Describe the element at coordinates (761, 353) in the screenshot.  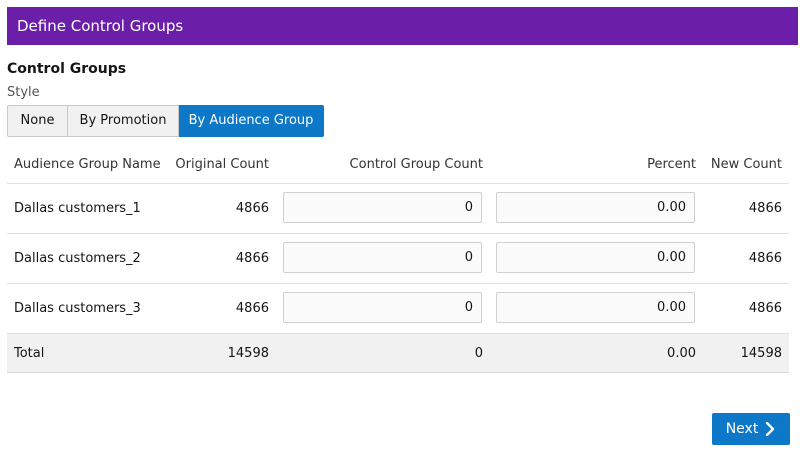
I see `total-new-count: 14598` at that location.